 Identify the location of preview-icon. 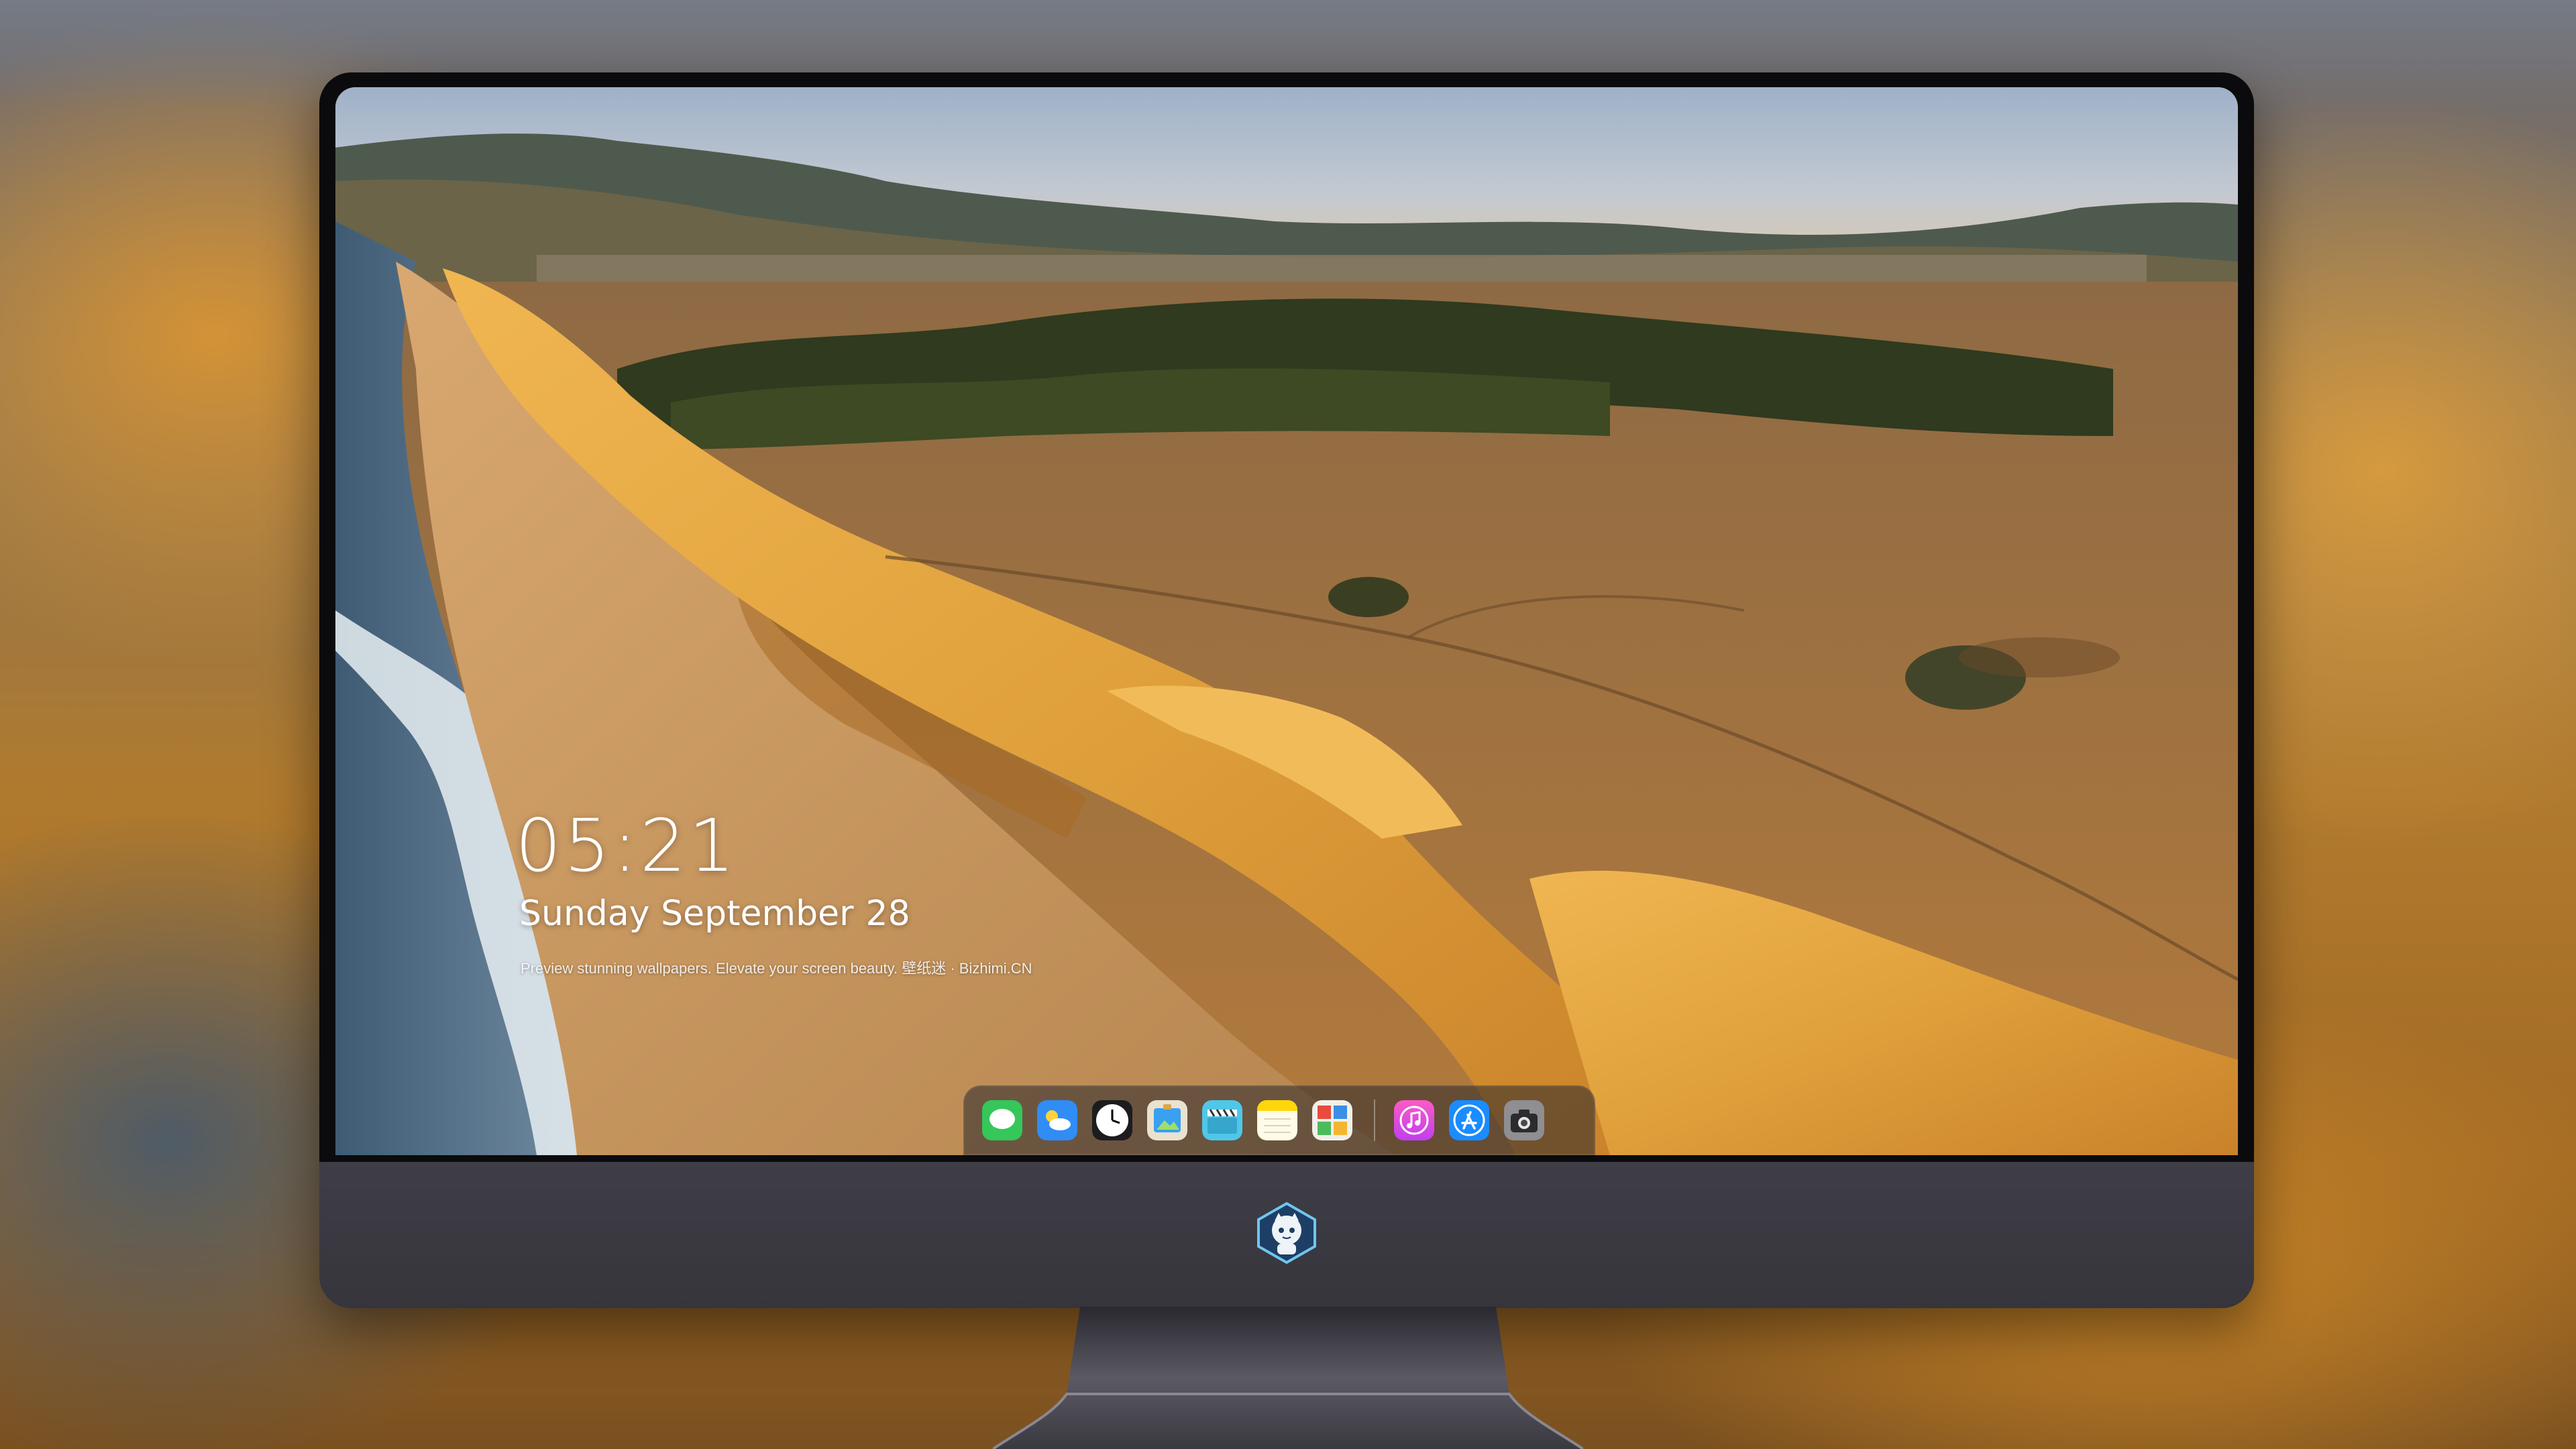
(1167, 1120).